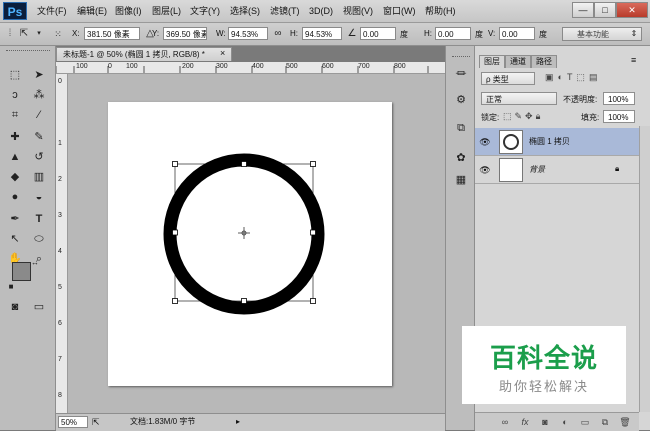  What do you see at coordinates (92, 11) in the screenshot?
I see `menu-edit: 编辑(E)` at bounding box center [92, 11].